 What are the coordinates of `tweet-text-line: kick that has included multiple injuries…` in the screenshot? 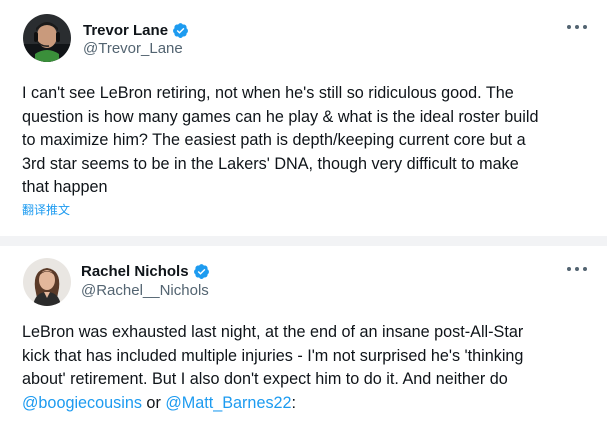 It's located at (273, 355).